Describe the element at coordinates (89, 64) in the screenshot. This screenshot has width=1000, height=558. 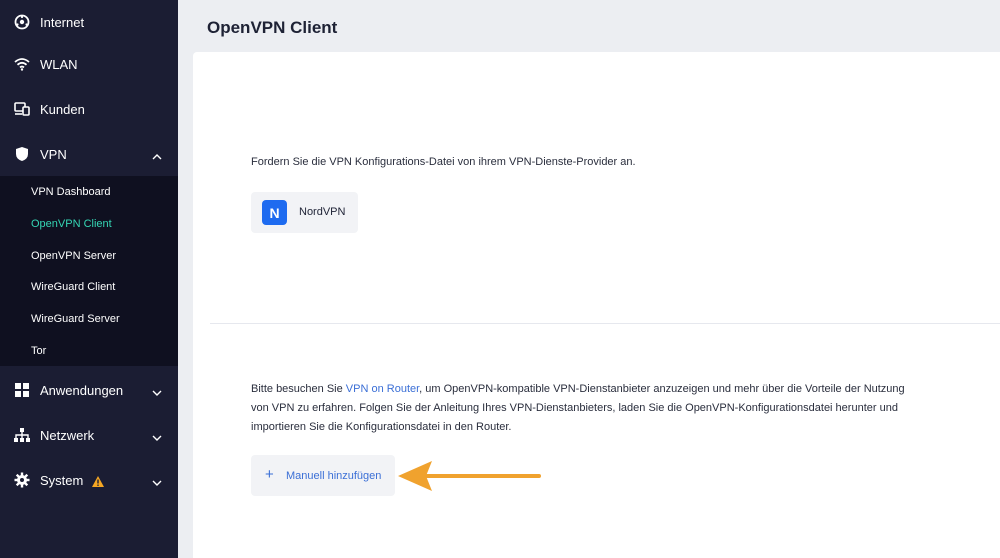
I see `sidebar-item-wlan: WLAN` at that location.